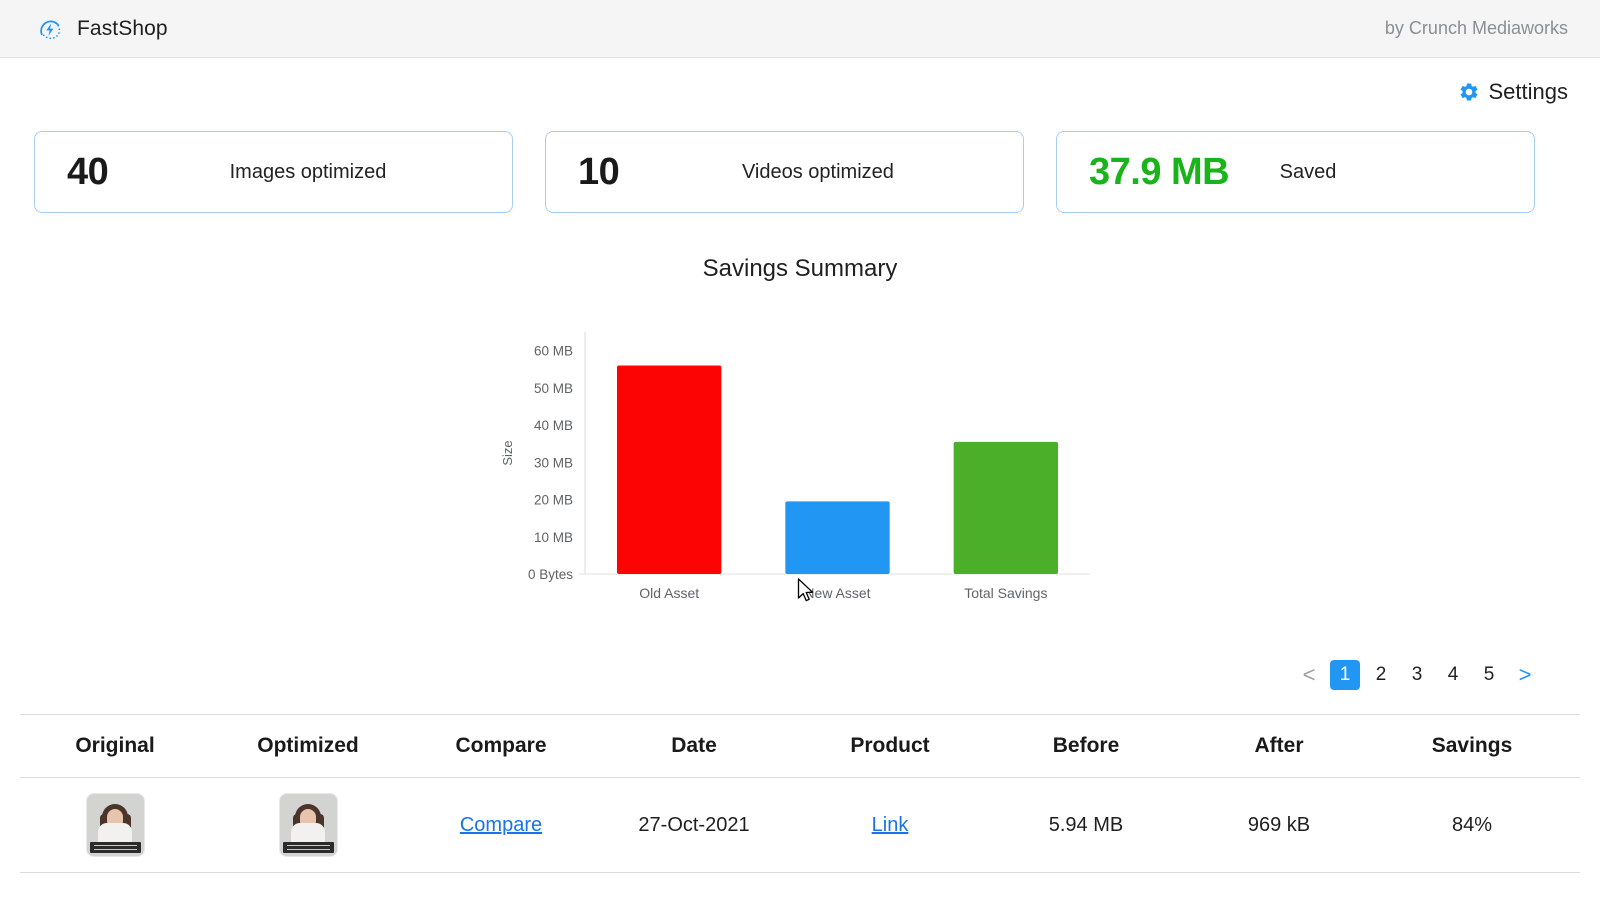  Describe the element at coordinates (1381, 675) in the screenshot. I see `pagination-page-2: 2` at that location.